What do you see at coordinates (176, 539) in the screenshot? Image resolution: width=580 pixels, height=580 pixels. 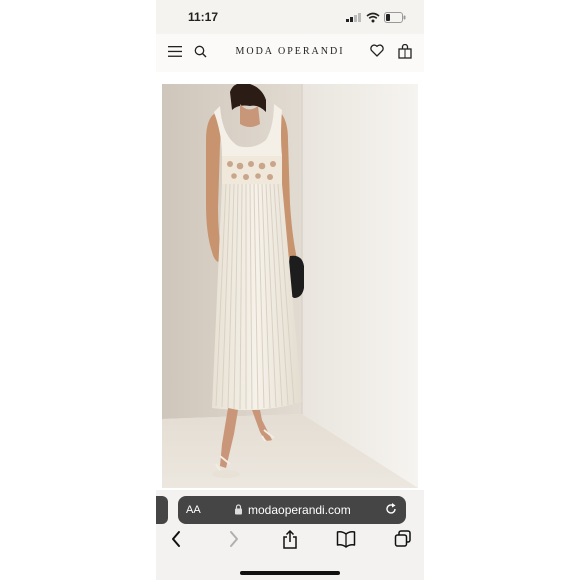 I see `back-icon` at bounding box center [176, 539].